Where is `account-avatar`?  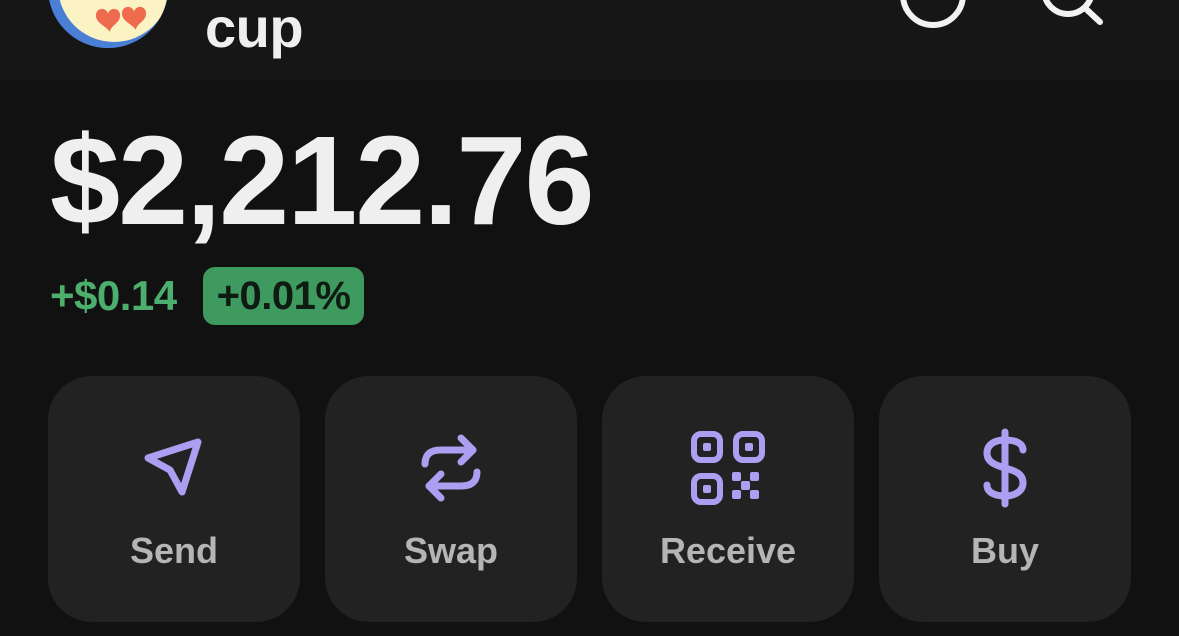 account-avatar is located at coordinates (108, 24).